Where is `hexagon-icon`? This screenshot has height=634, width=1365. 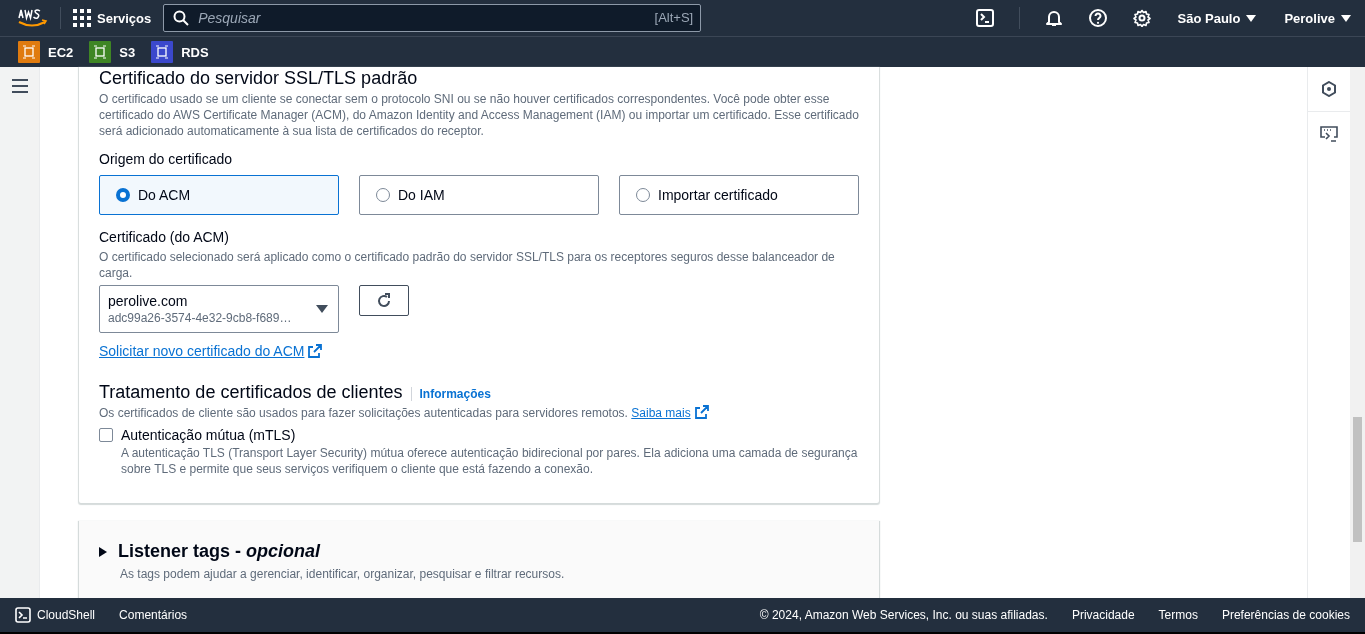 hexagon-icon is located at coordinates (1329, 89).